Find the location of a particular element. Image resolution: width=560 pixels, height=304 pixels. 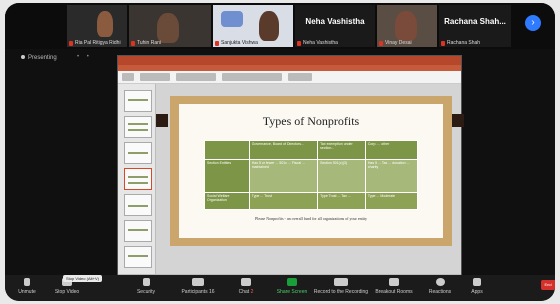

participant-tile: Vinay Desai is located at coordinates (407, 26).